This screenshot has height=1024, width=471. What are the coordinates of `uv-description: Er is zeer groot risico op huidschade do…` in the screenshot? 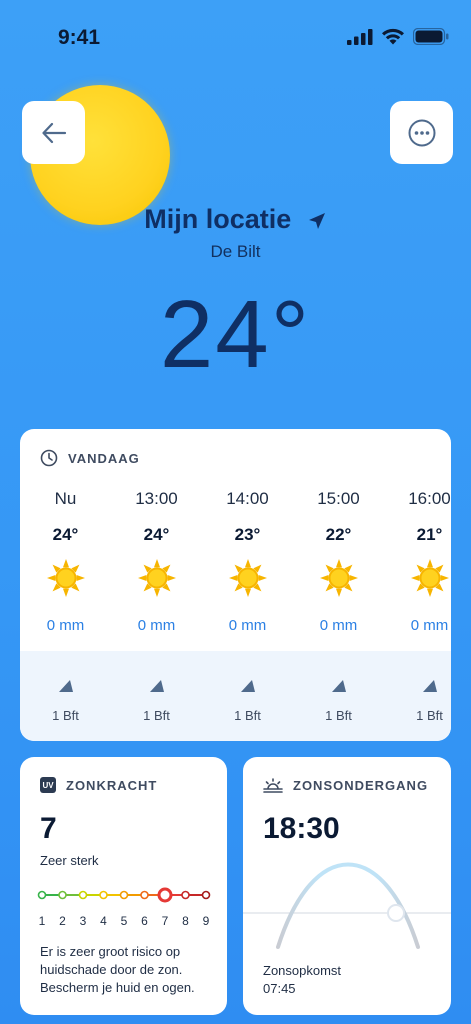 It's located at (117, 969).